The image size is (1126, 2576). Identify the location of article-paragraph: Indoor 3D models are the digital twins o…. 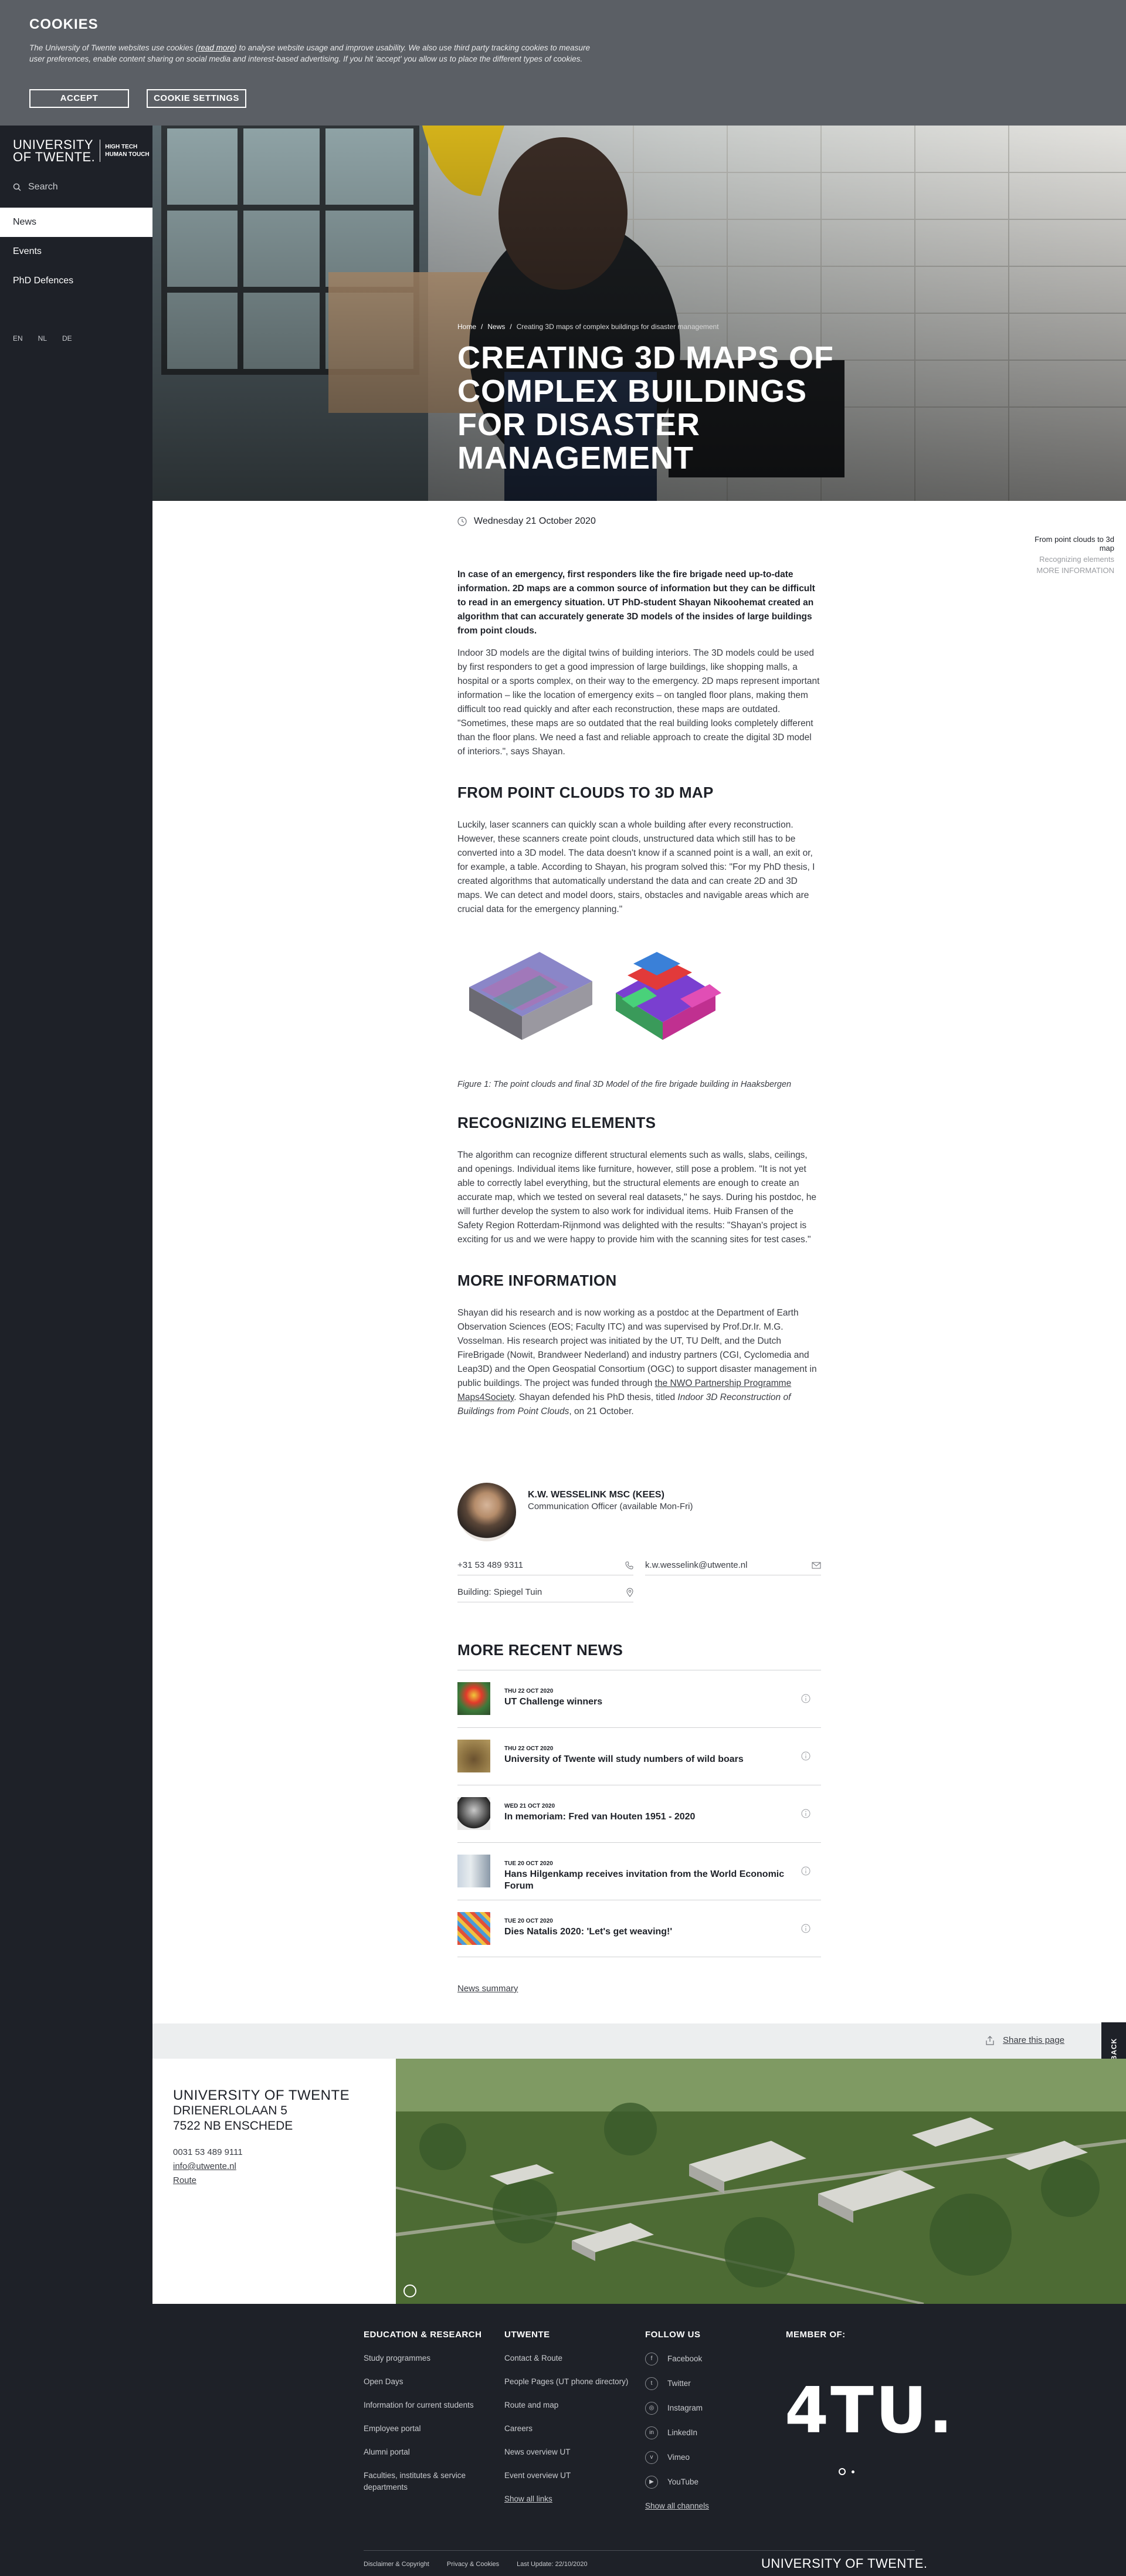
(638, 702).